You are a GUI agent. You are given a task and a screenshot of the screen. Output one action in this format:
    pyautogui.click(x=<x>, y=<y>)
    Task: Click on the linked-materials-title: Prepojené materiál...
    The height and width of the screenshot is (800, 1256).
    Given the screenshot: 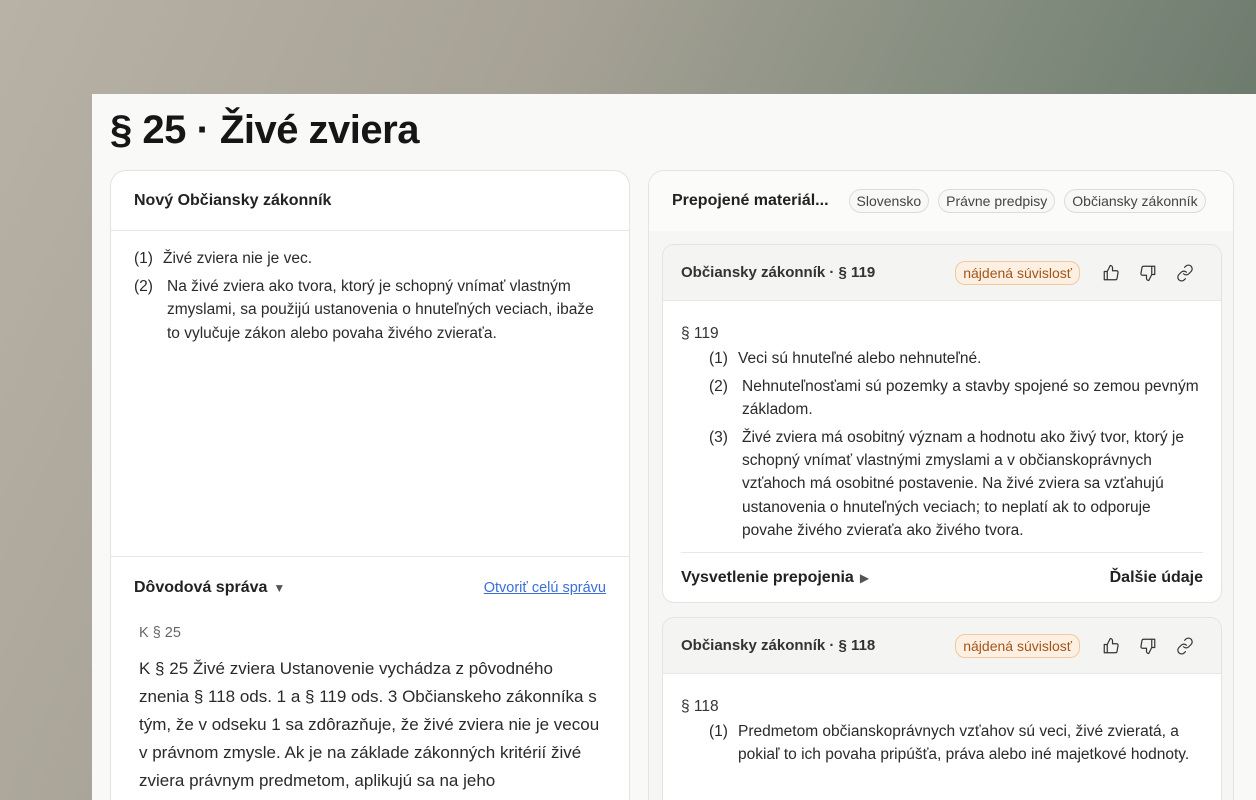 What is the action you would take?
    pyautogui.click(x=750, y=200)
    